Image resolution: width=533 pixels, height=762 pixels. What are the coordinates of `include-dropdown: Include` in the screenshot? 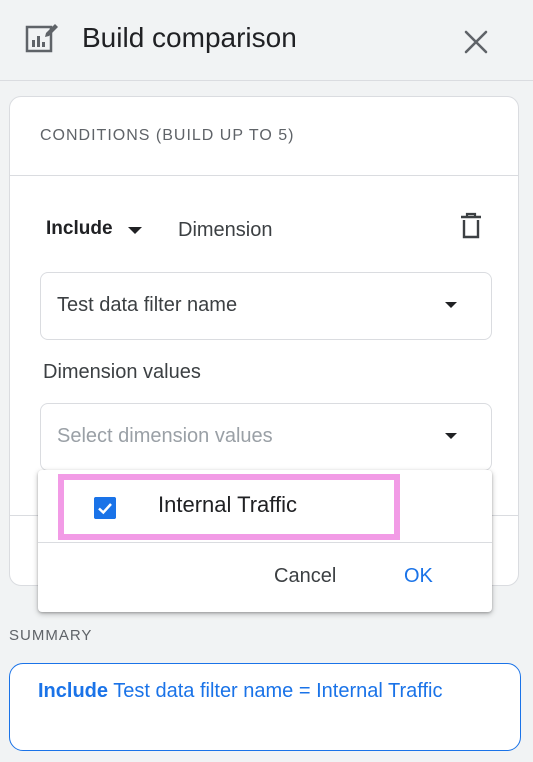 It's located at (79, 229).